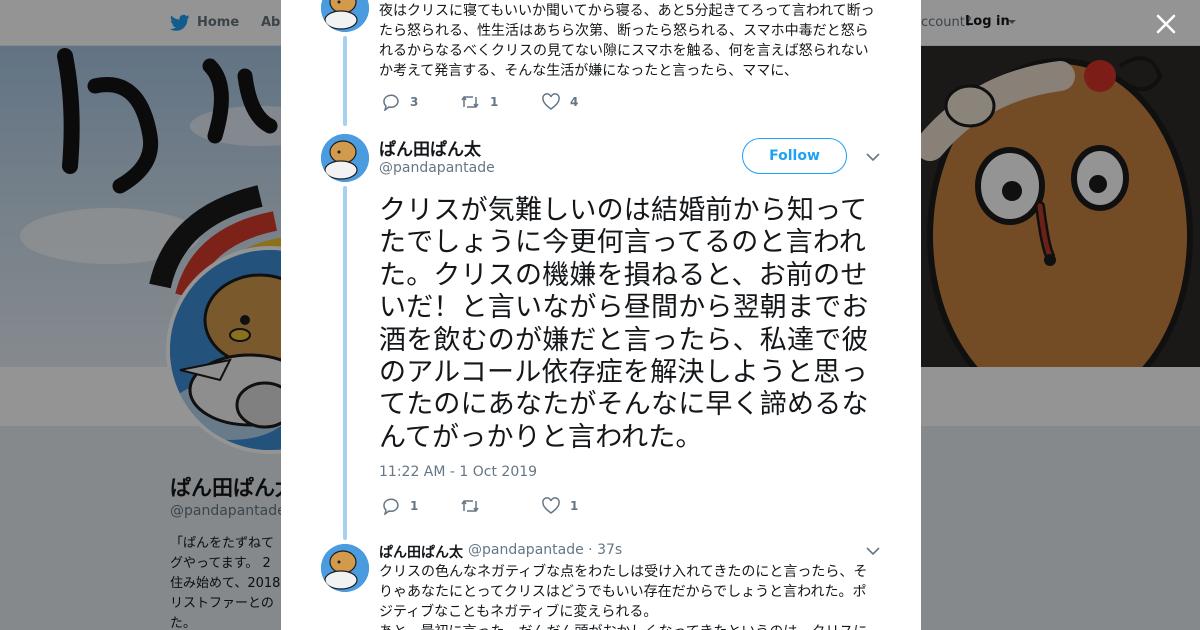 The height and width of the screenshot is (630, 1200). What do you see at coordinates (574, 506) in the screenshot?
I see `like-count: 1` at bounding box center [574, 506].